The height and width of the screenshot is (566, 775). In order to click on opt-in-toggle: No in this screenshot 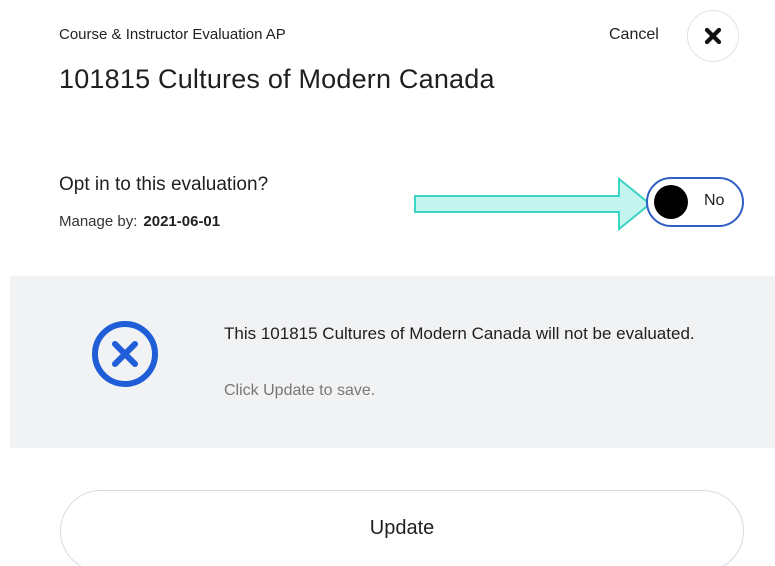, I will do `click(695, 202)`.